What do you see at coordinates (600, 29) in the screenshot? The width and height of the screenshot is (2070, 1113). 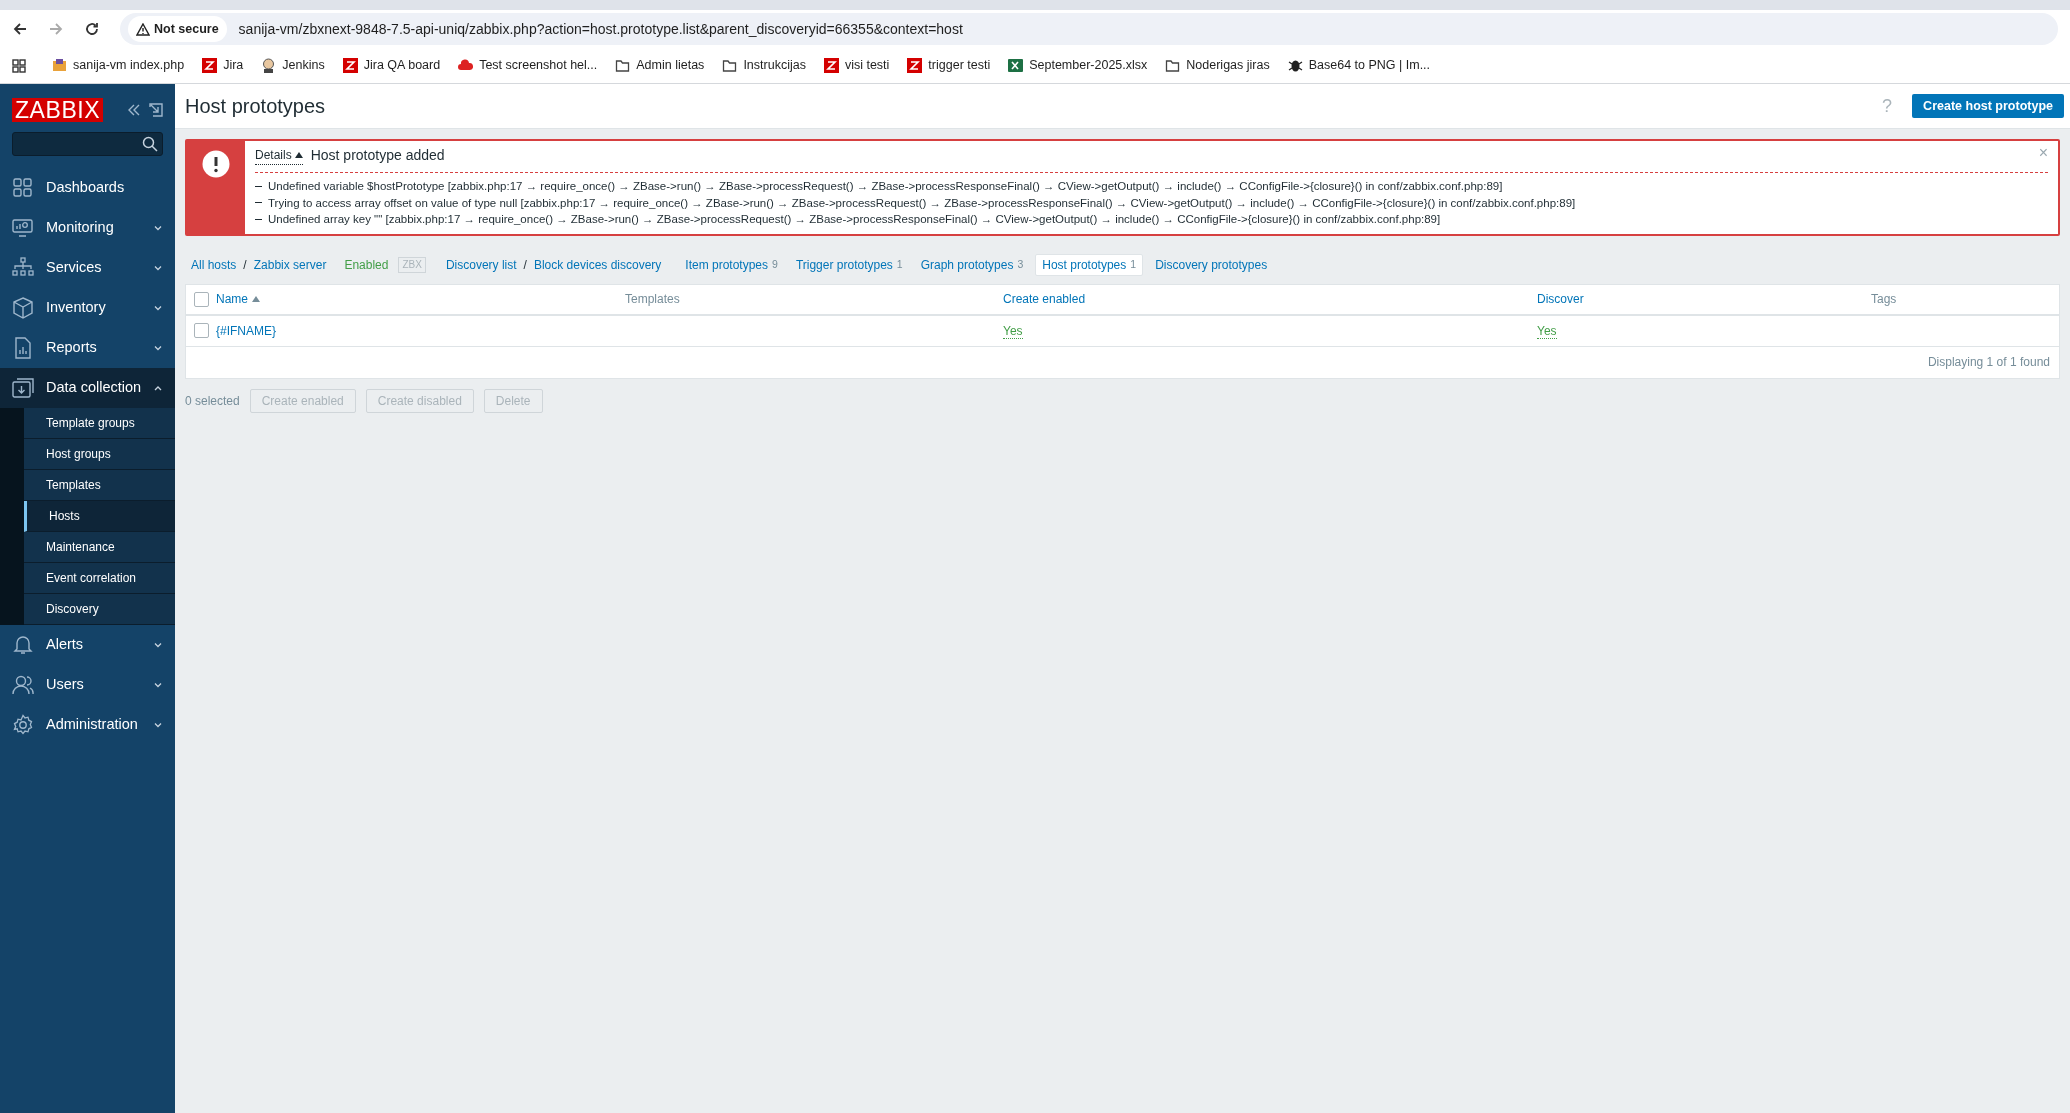 I see `url-text: sanija-vm/zbxnext-9848-7.5-api-uniq/zabbix.php?action=host.prototype.list&parent_discoveryid=66355&context=host` at bounding box center [600, 29].